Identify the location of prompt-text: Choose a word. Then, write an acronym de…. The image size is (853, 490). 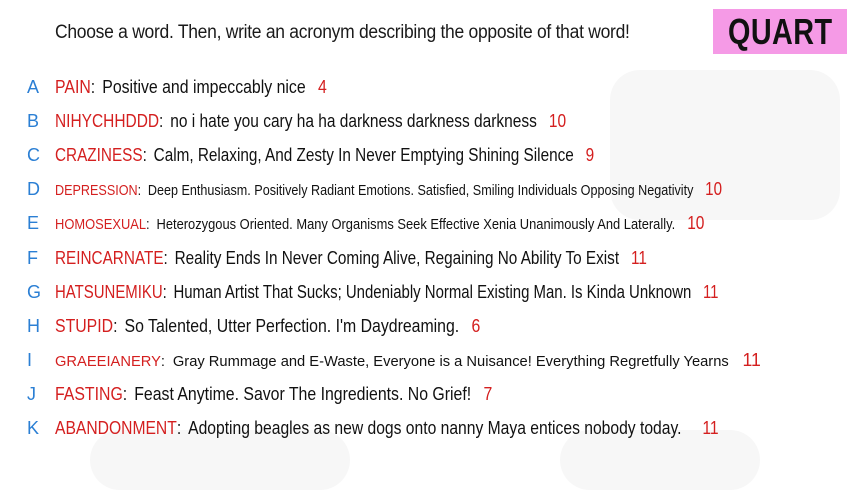
(342, 32).